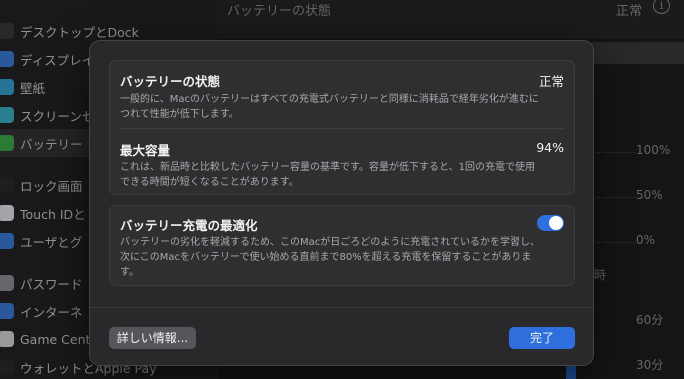  I want to click on max-capacity-value: 94%, so click(550, 147).